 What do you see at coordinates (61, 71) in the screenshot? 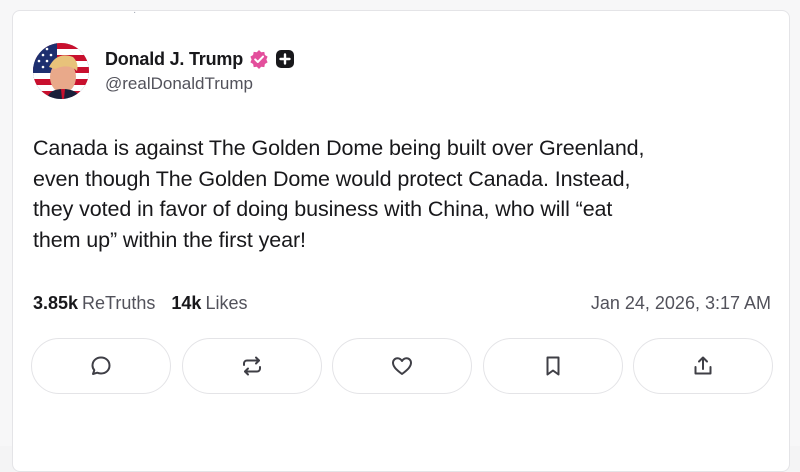
I see `avatar` at bounding box center [61, 71].